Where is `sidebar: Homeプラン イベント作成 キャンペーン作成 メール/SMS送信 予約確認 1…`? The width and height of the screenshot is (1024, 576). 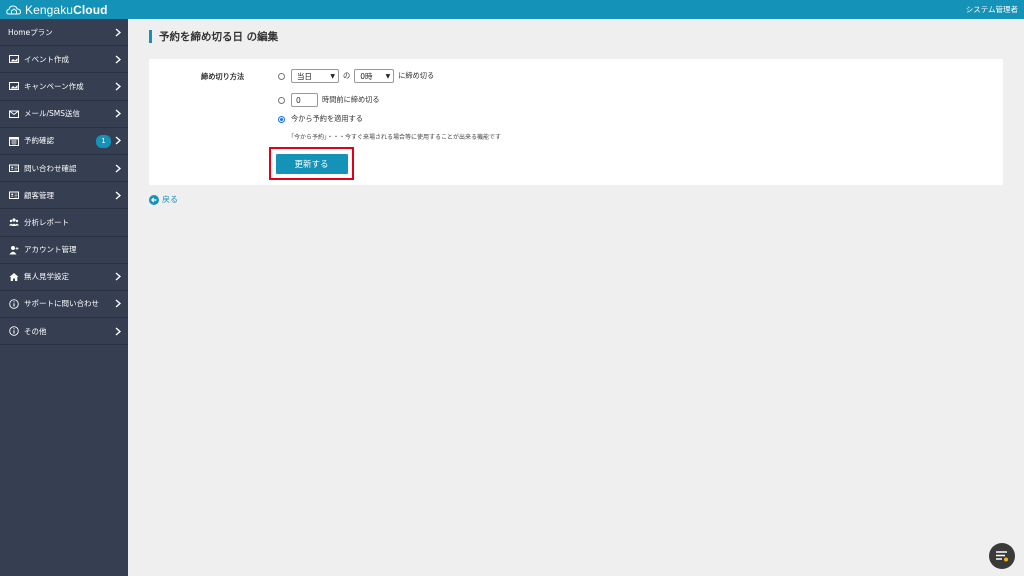 sidebar: Homeプラン イベント作成 キャンペーン作成 メール/SMS送信 予約確認 1… is located at coordinates (64, 297).